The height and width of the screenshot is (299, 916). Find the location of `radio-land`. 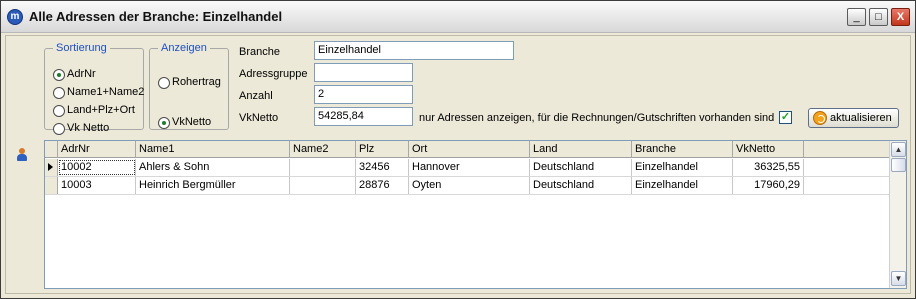

radio-land is located at coordinates (59, 110).